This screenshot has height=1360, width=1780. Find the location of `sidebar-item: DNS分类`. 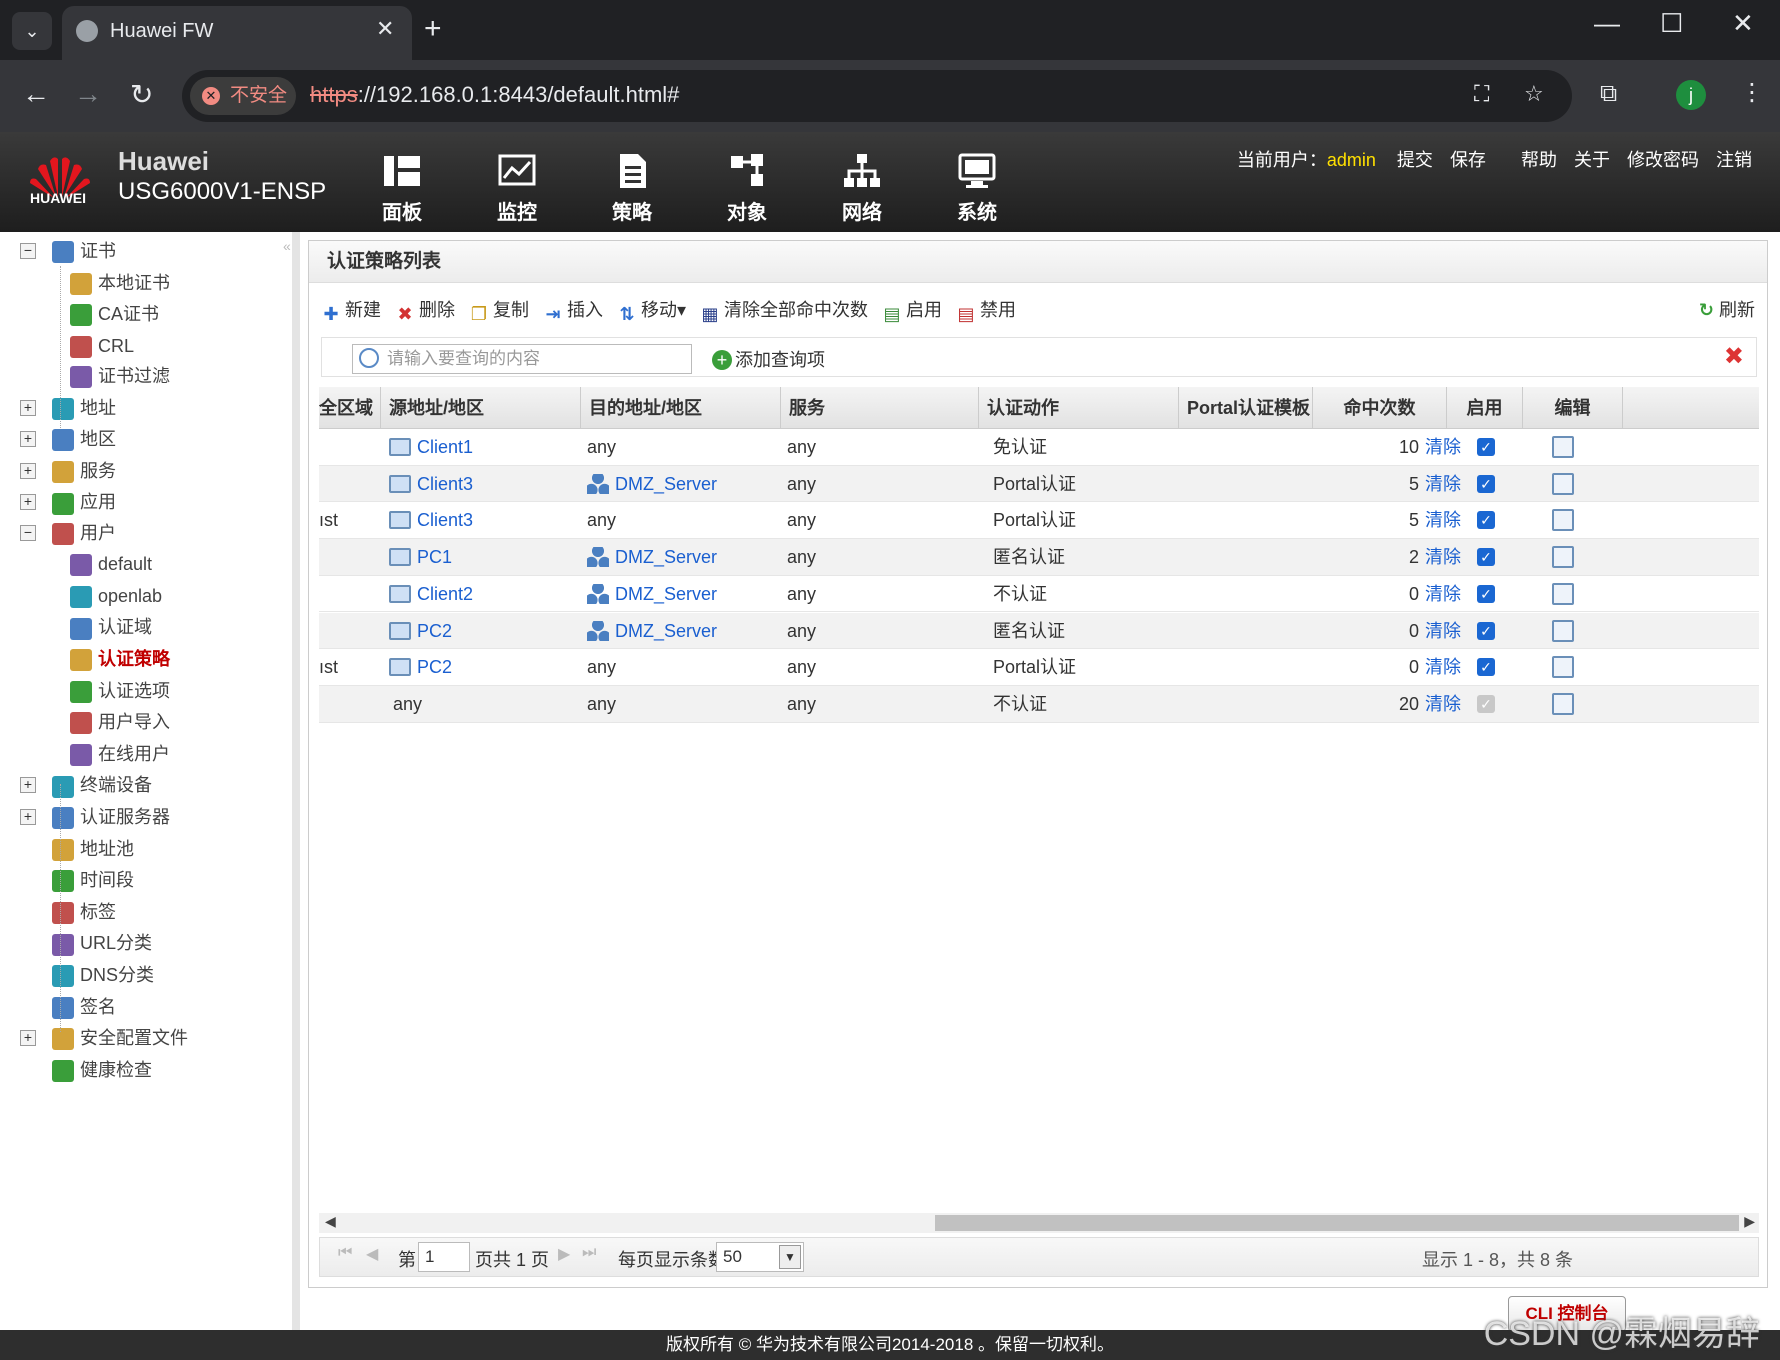

sidebar-item: DNS分类 is located at coordinates (87, 975).